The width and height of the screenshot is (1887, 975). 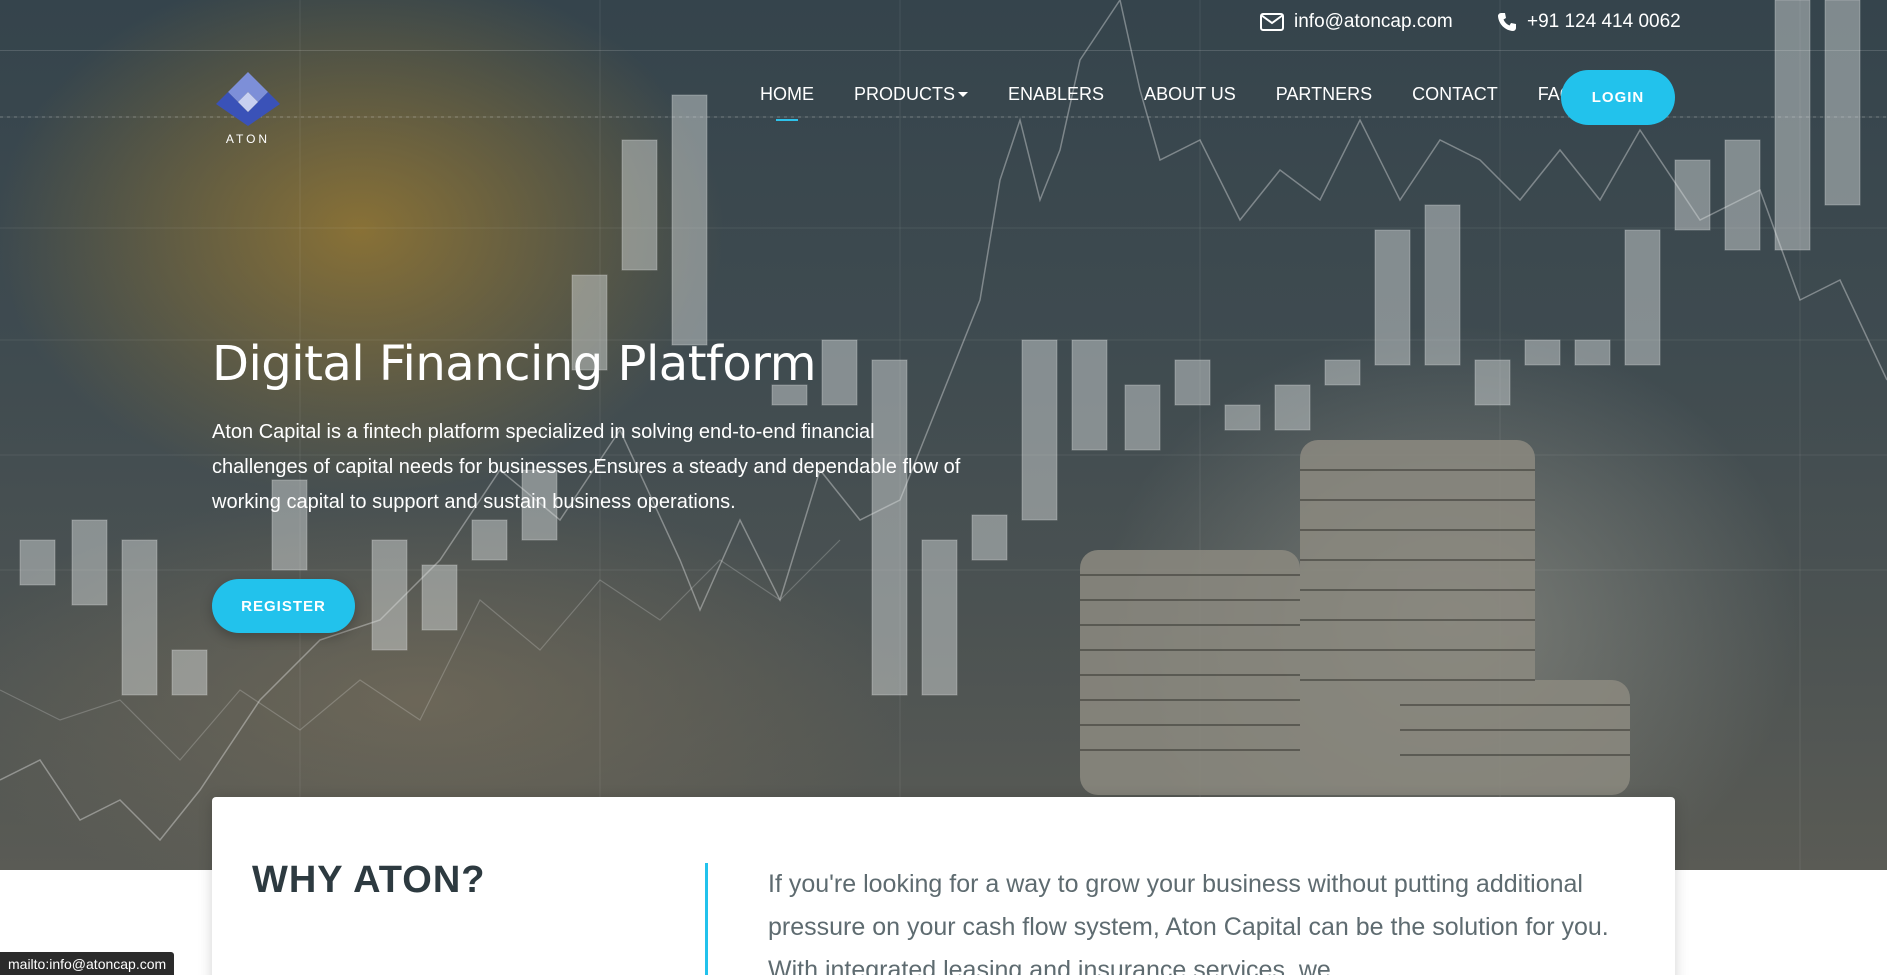 I want to click on nav-item-partners: PARTNERS, so click(x=1324, y=94).